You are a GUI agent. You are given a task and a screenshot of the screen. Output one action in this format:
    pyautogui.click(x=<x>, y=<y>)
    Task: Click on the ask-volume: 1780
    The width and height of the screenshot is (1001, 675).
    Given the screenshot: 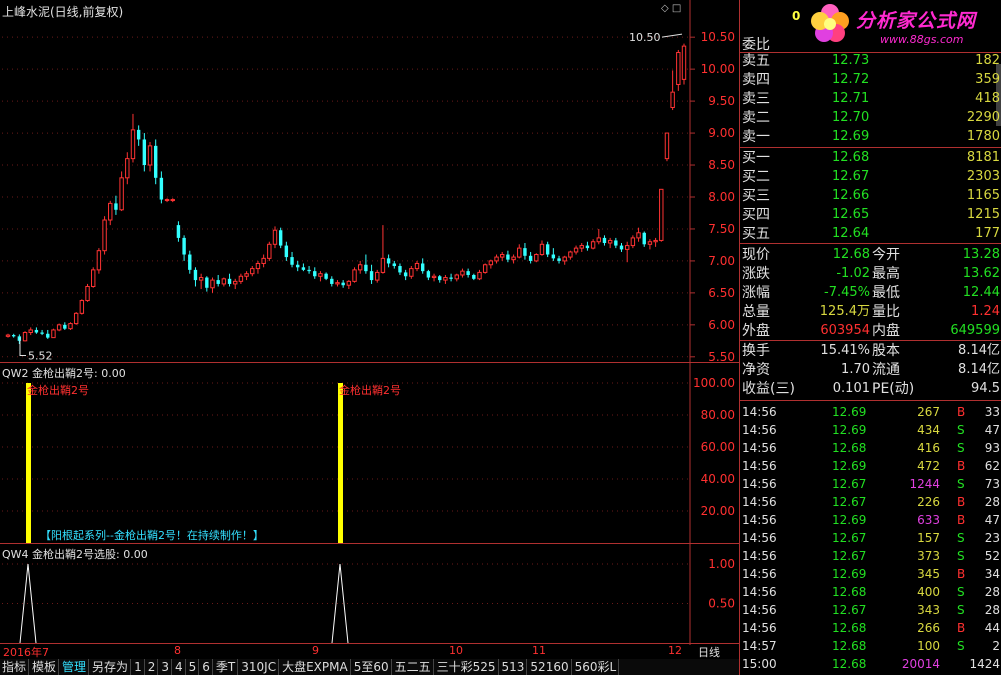 What is the action you would take?
    pyautogui.click(x=983, y=136)
    